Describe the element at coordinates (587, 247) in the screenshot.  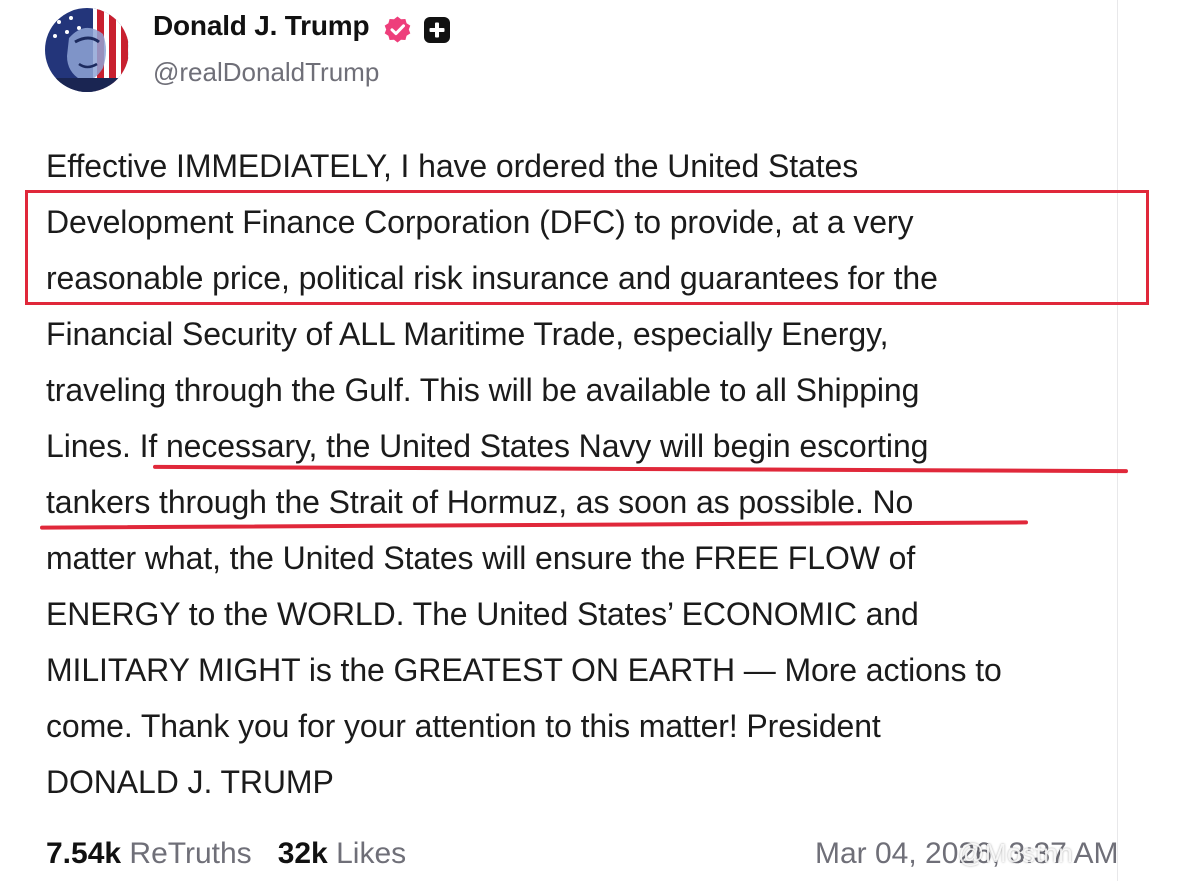
I see `red-highlight-box-annotation` at that location.